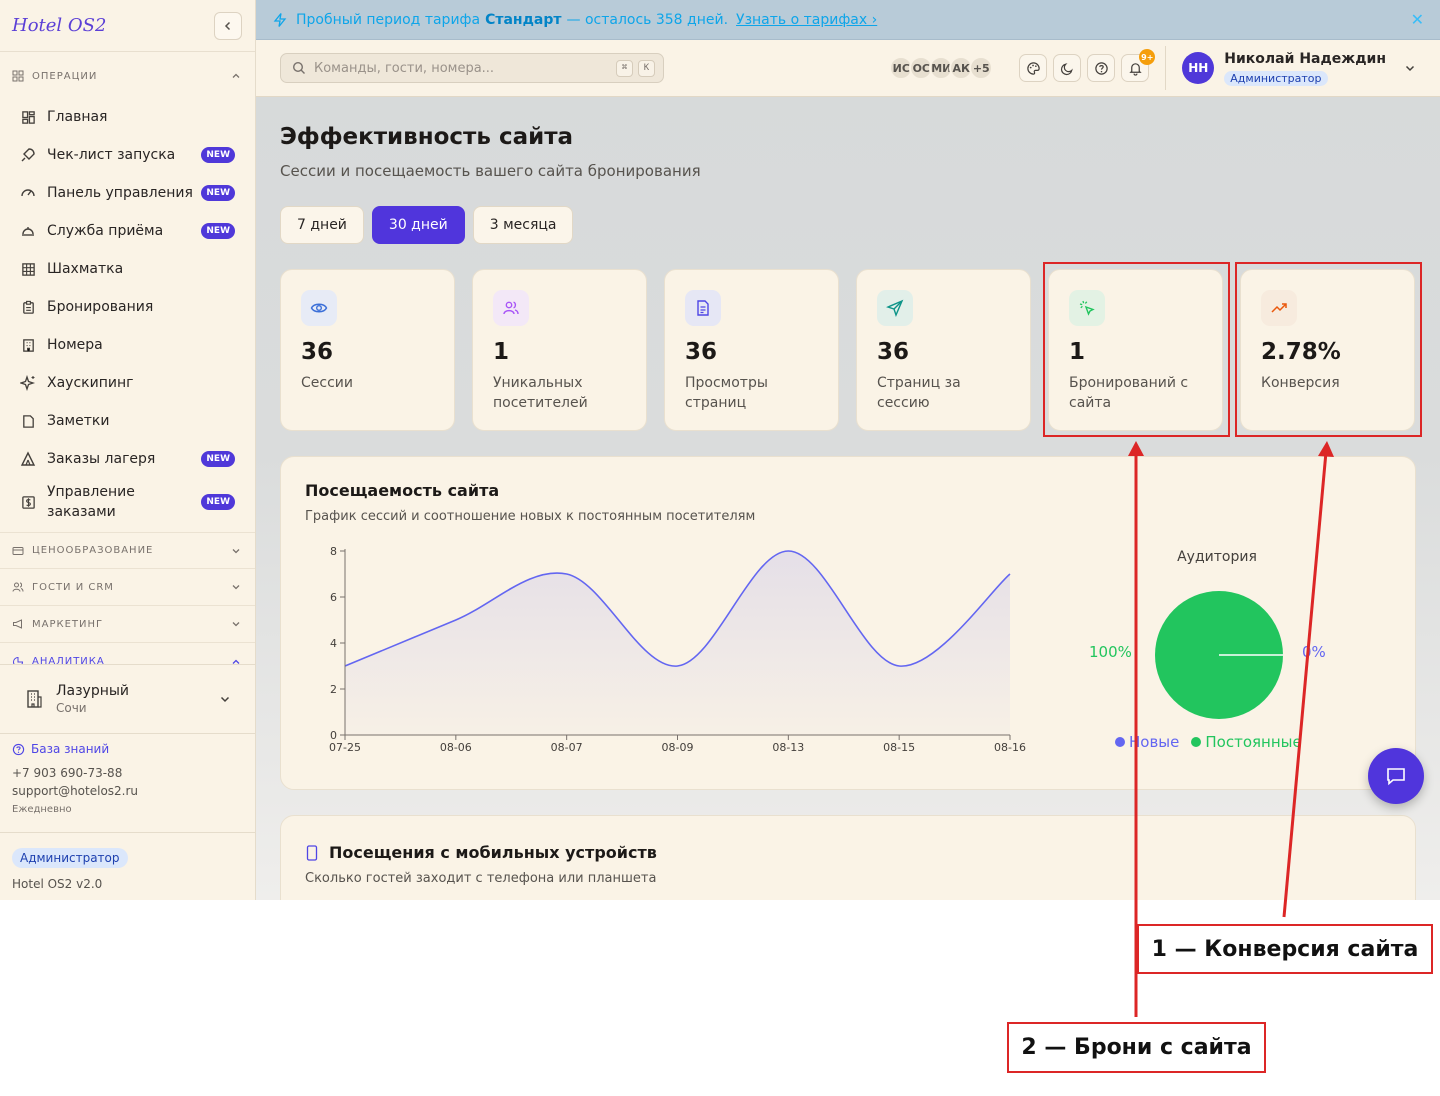 The image size is (1440, 1096). What do you see at coordinates (1326, 449) in the screenshot?
I see `arrowhead-conversion` at bounding box center [1326, 449].